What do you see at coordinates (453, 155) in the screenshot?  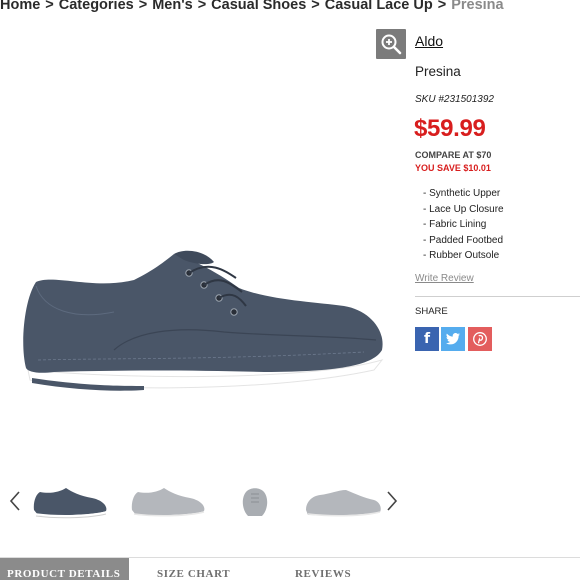 I see `compare-at-price: COMPARE AT $70` at bounding box center [453, 155].